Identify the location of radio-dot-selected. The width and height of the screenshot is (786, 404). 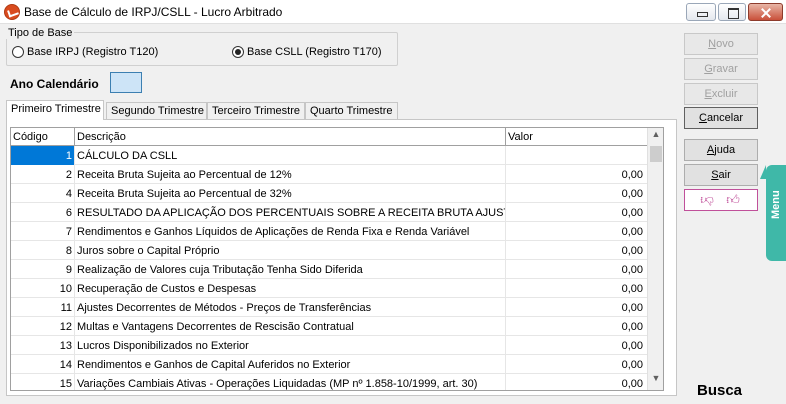
(238, 52).